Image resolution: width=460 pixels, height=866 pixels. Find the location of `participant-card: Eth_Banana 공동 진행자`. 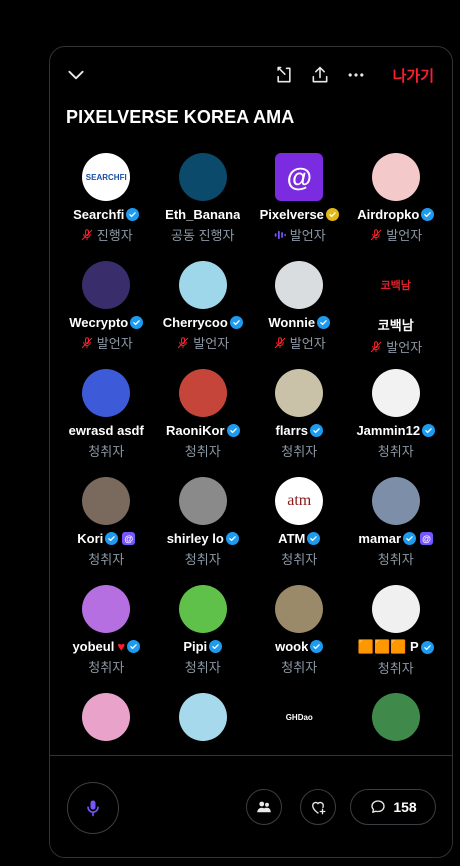

participant-card: Eth_Banana 공동 진행자 is located at coordinates (203, 205).